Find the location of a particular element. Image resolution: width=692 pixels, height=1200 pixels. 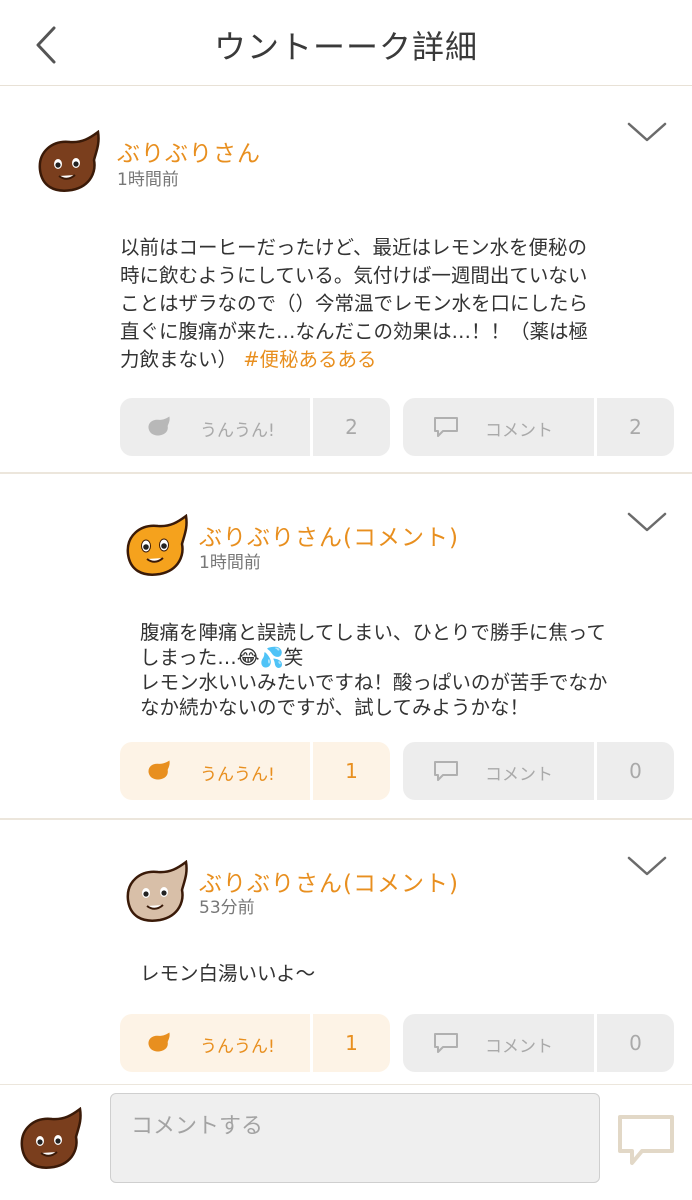

post-line: 力飲まない） is located at coordinates (179, 359).